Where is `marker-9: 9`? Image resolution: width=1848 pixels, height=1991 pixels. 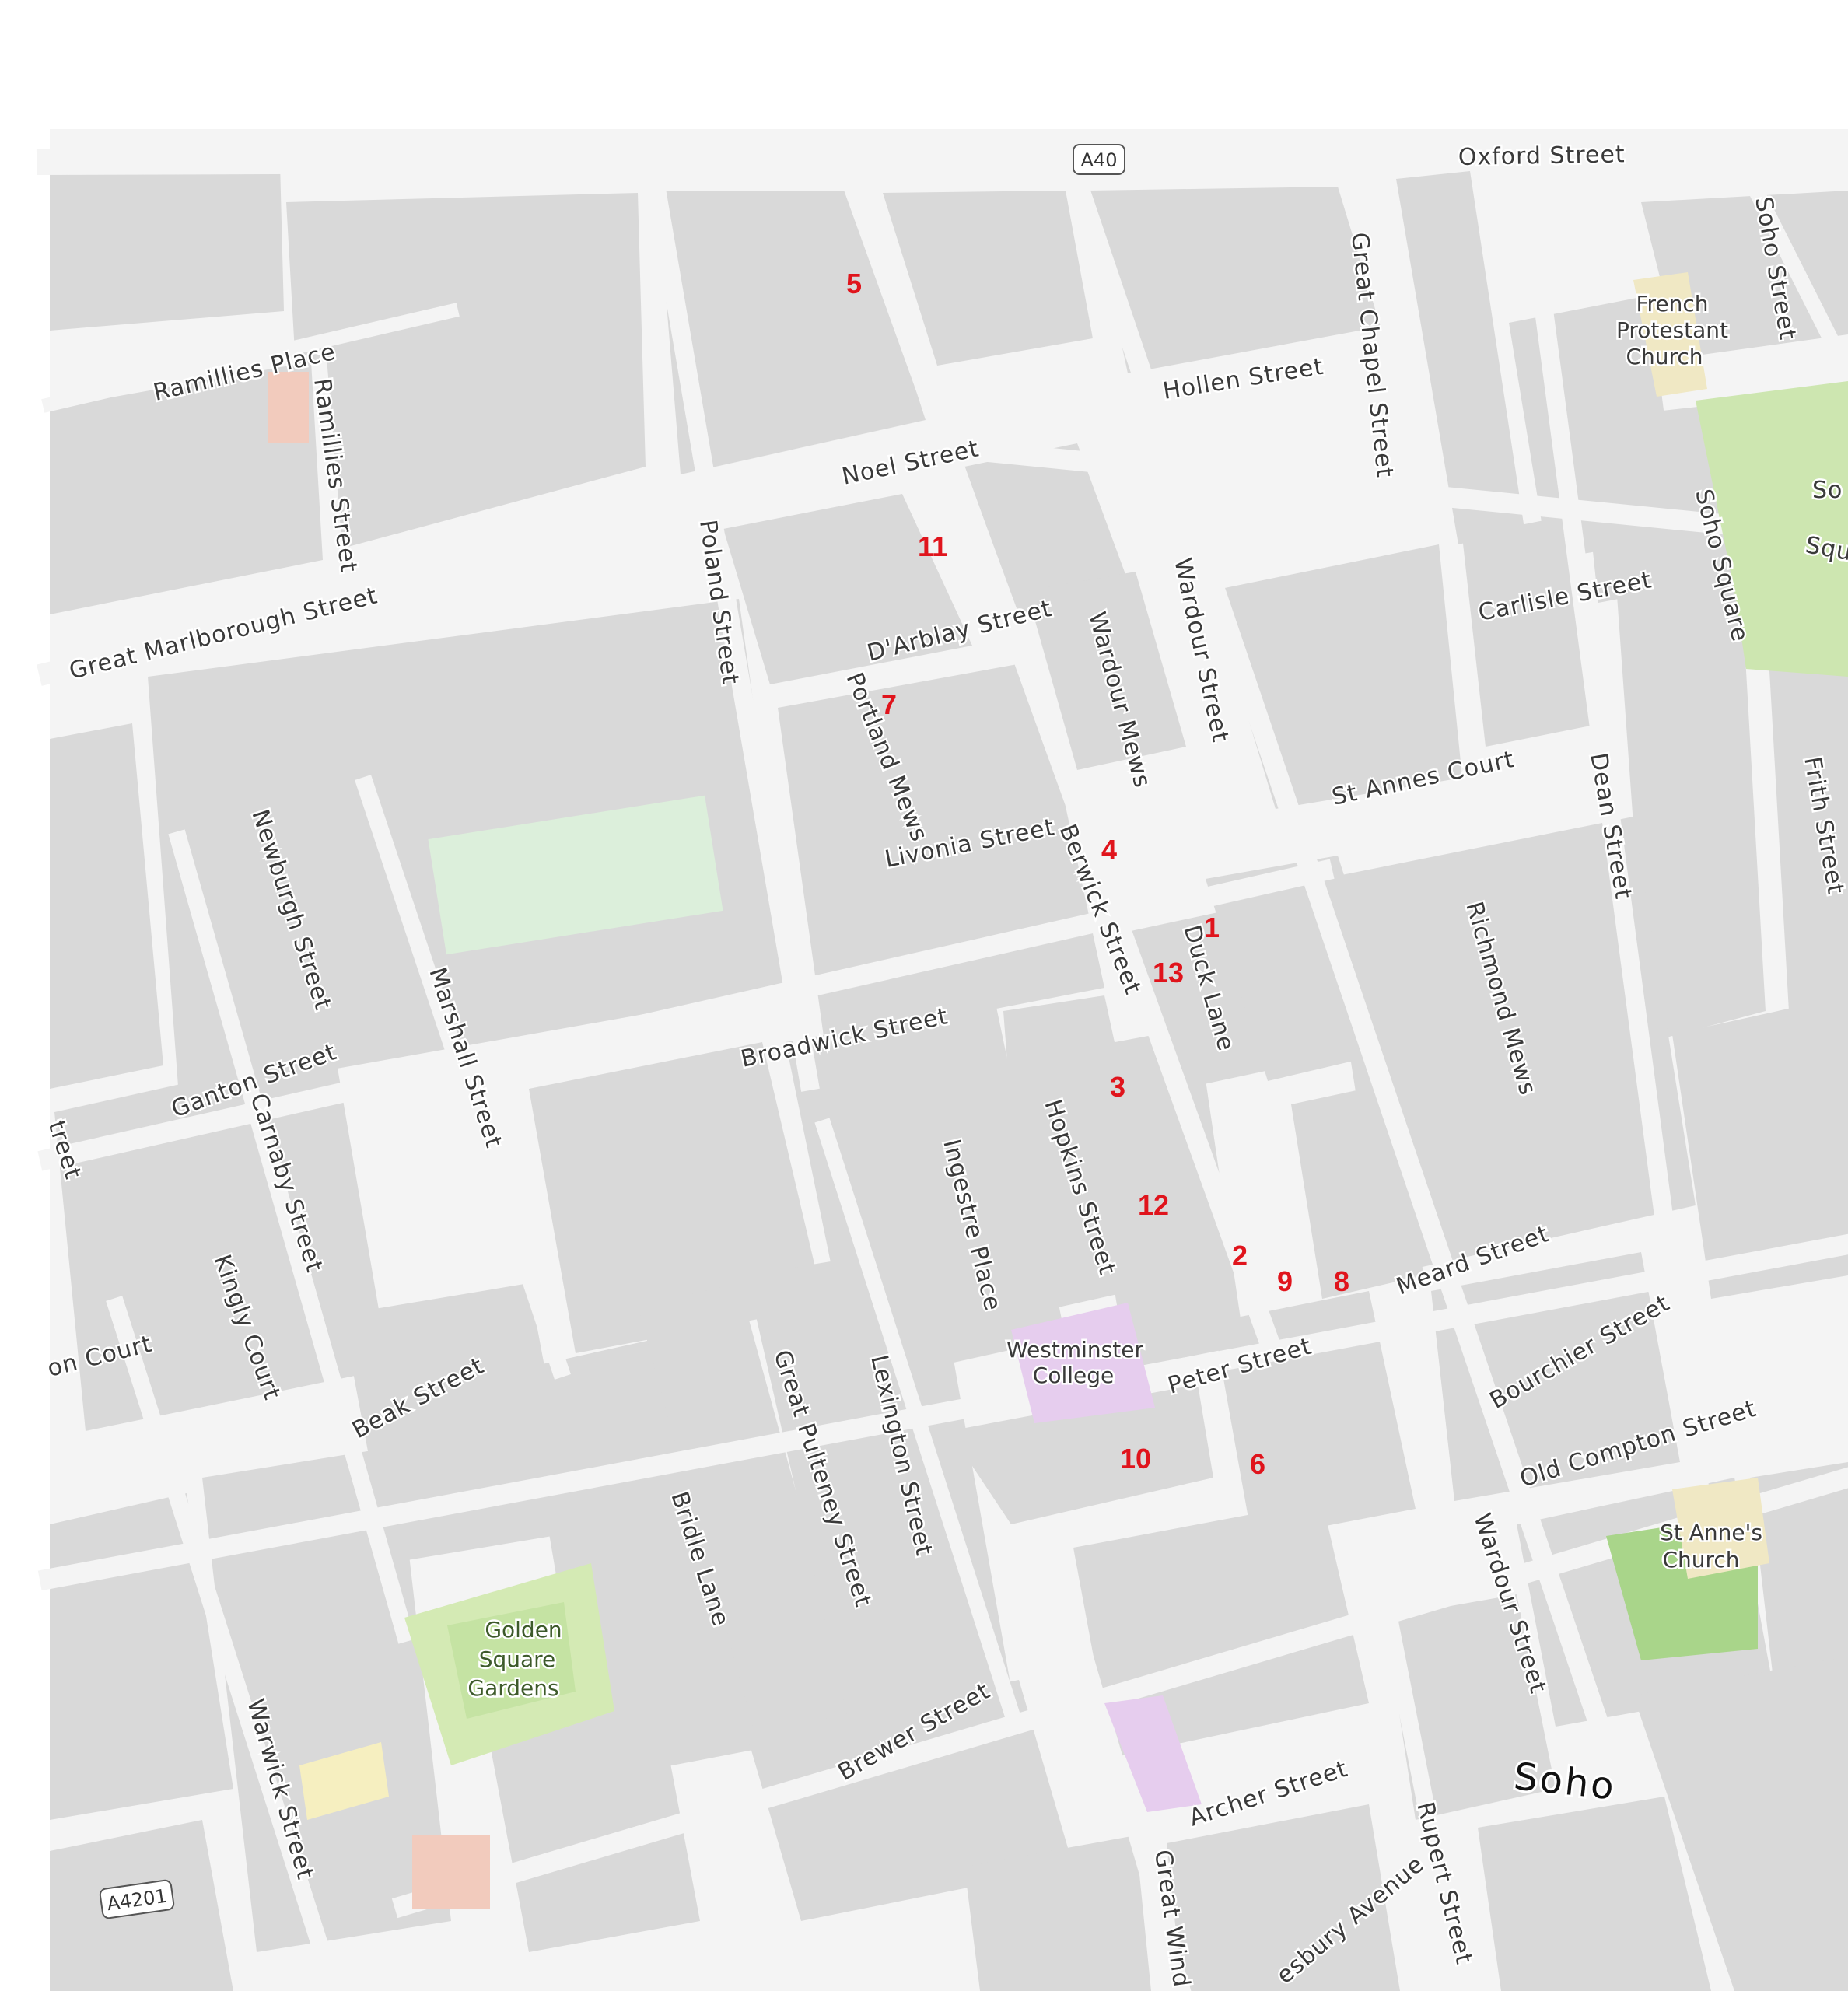 marker-9: 9 is located at coordinates (1285, 1281).